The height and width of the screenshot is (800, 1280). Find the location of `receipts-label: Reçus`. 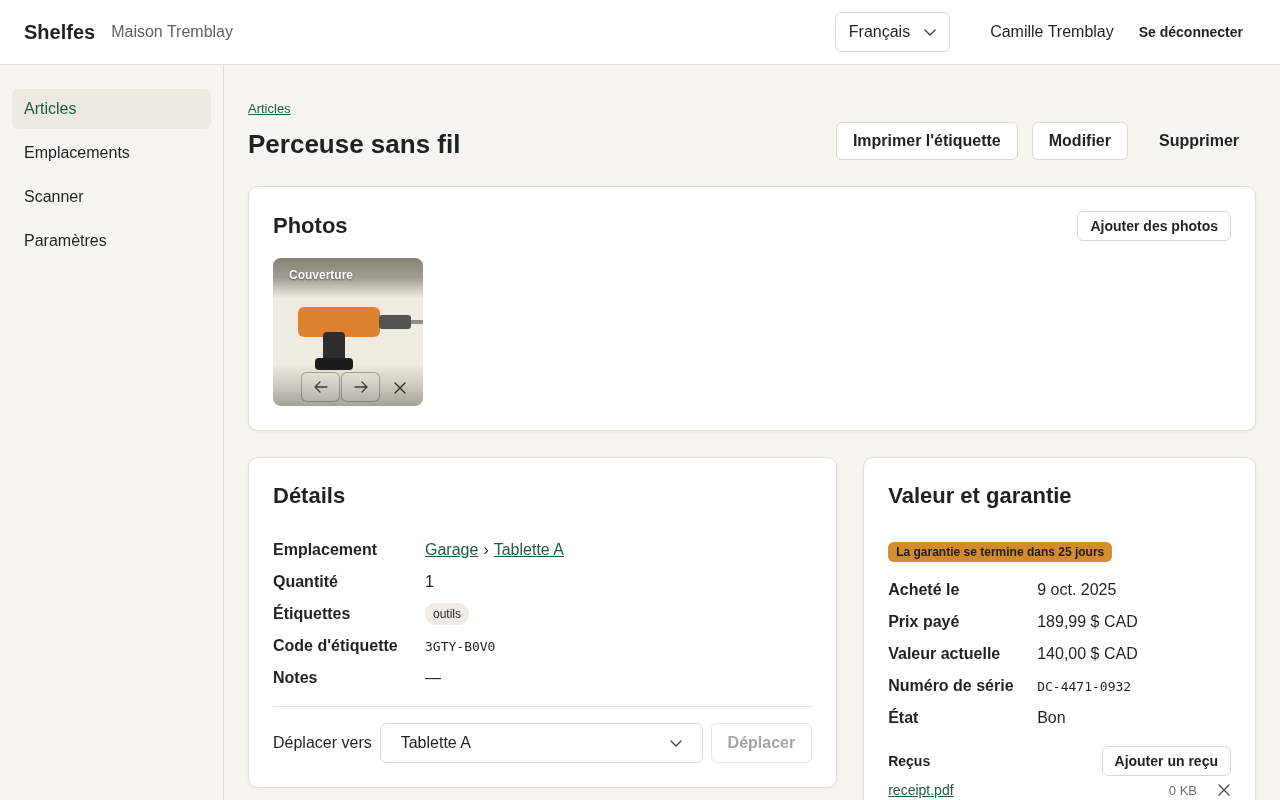

receipts-label: Reçus is located at coordinates (909, 761).